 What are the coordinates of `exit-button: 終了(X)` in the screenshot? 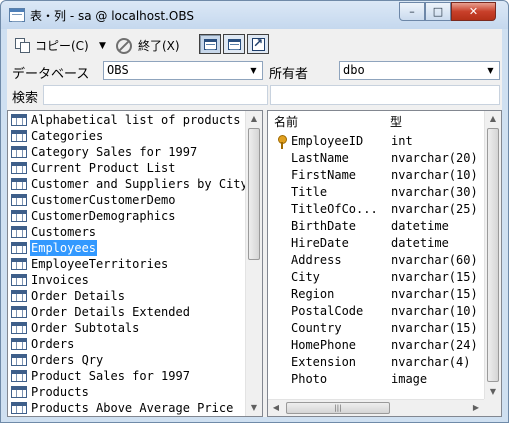 It's located at (159, 46).